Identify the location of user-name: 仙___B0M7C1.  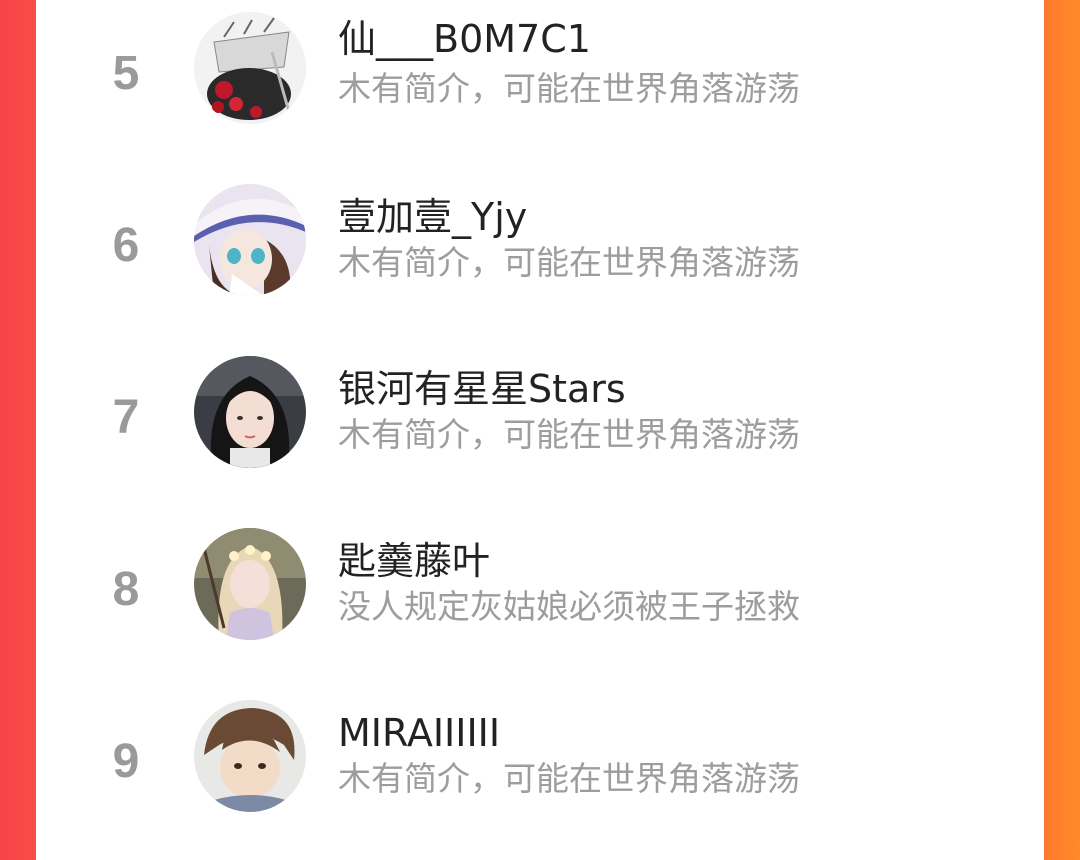
(464, 39).